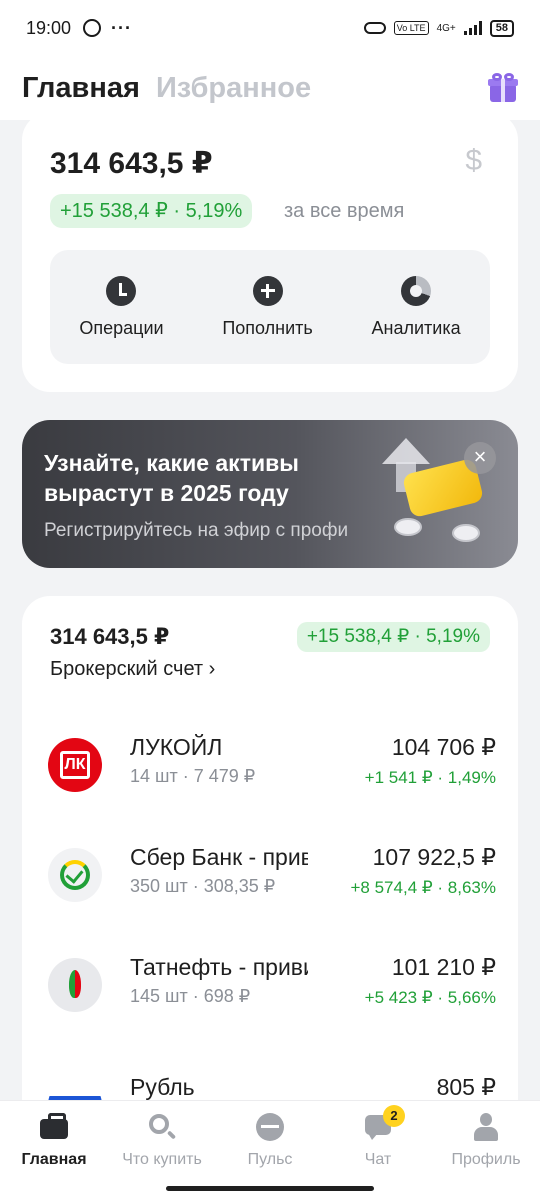  What do you see at coordinates (110, 636) in the screenshot?
I see `broker-total: 314 643,5 ₽` at bounding box center [110, 636].